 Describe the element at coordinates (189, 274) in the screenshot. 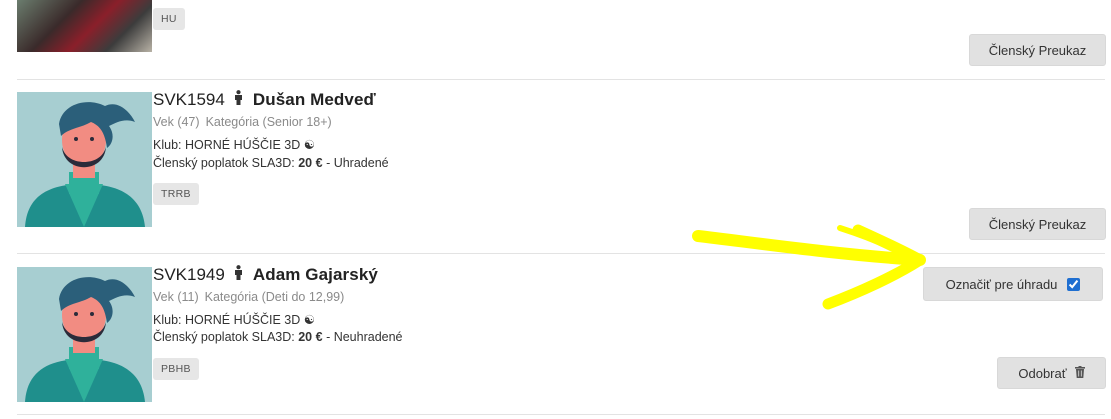

I see `member-id: SVK1949` at that location.